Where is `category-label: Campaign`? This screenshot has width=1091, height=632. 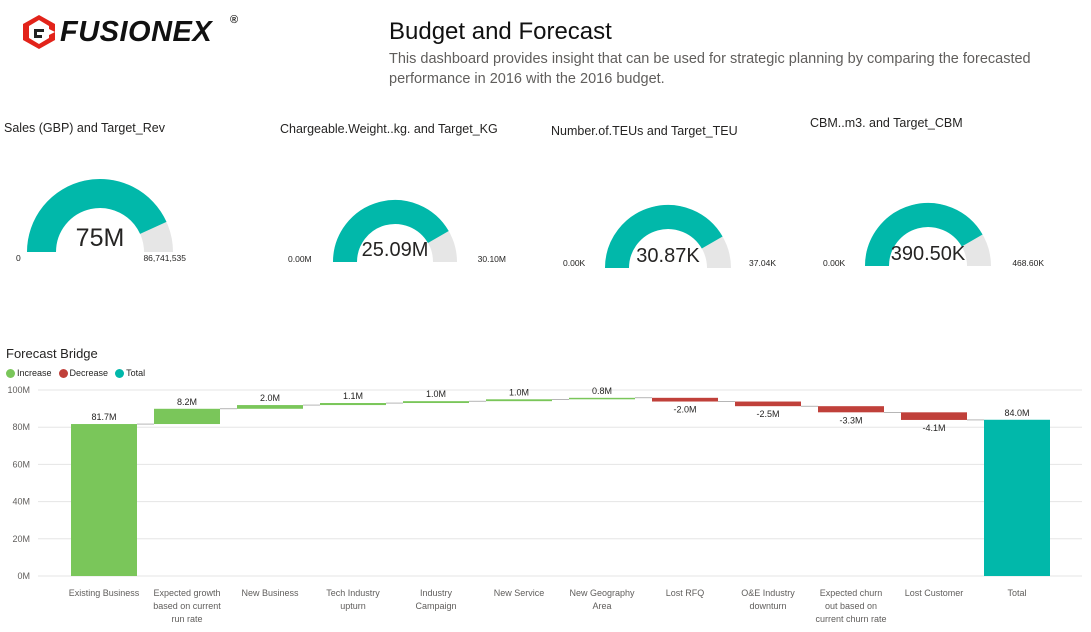 category-label: Campaign is located at coordinates (435, 606).